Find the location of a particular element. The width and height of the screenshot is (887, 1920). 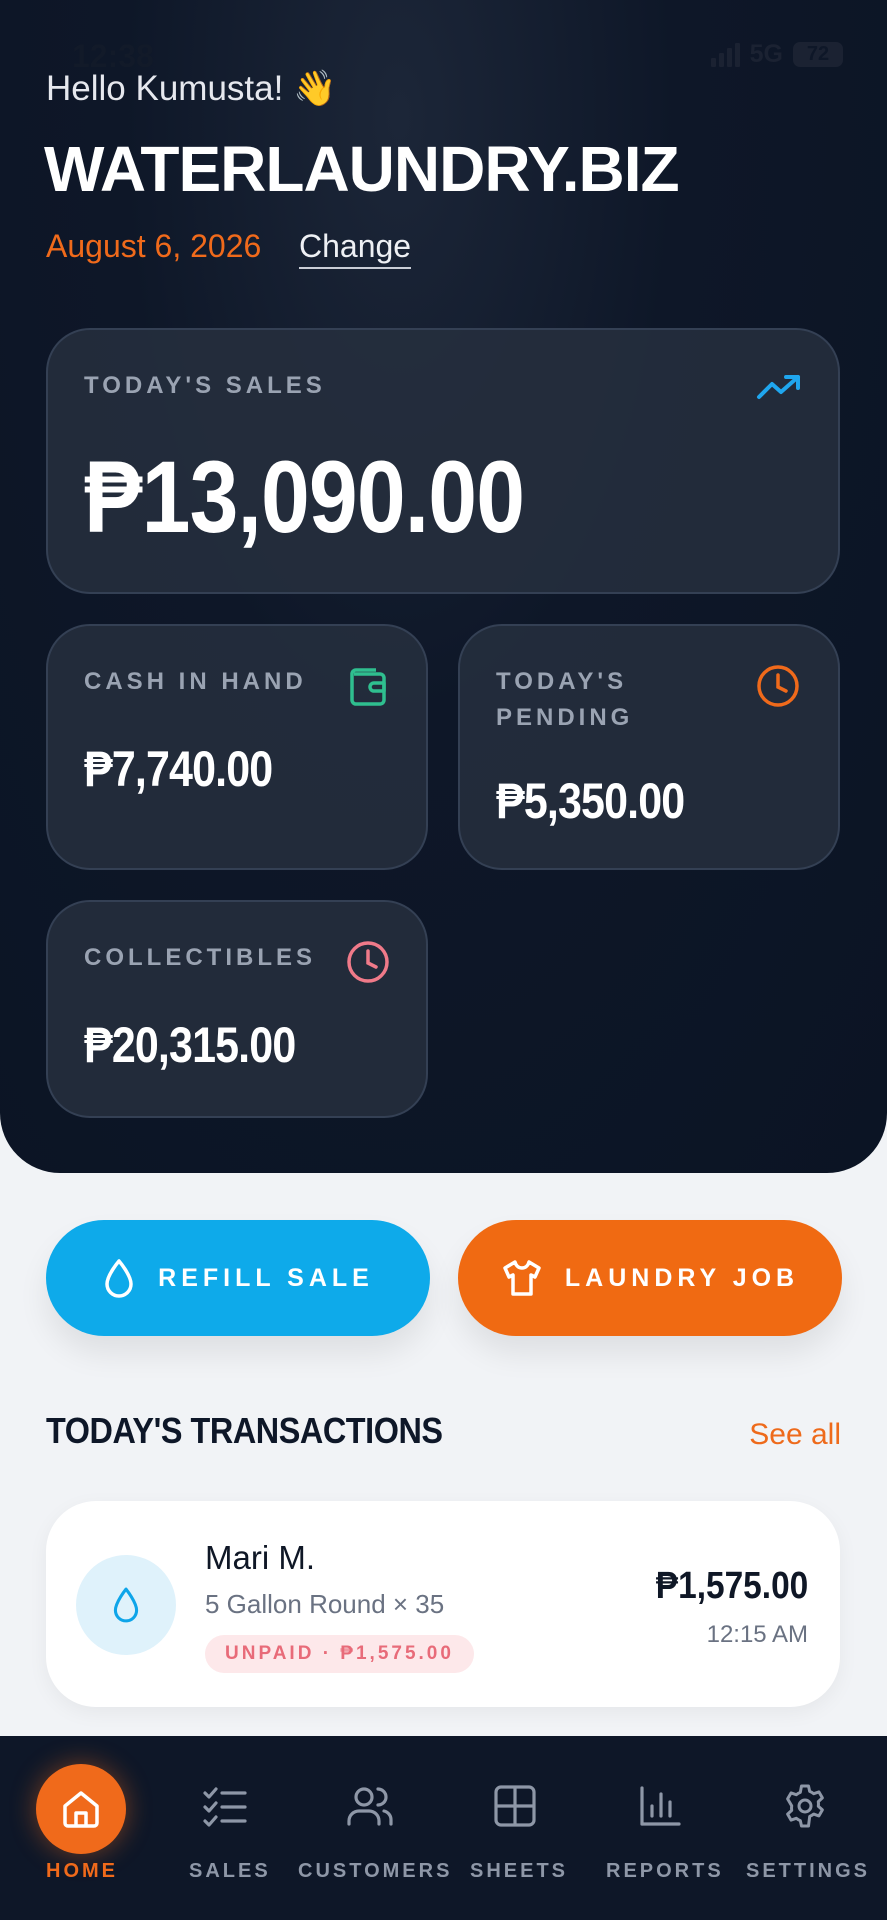

customer-name: Mari M. is located at coordinates (260, 1557).